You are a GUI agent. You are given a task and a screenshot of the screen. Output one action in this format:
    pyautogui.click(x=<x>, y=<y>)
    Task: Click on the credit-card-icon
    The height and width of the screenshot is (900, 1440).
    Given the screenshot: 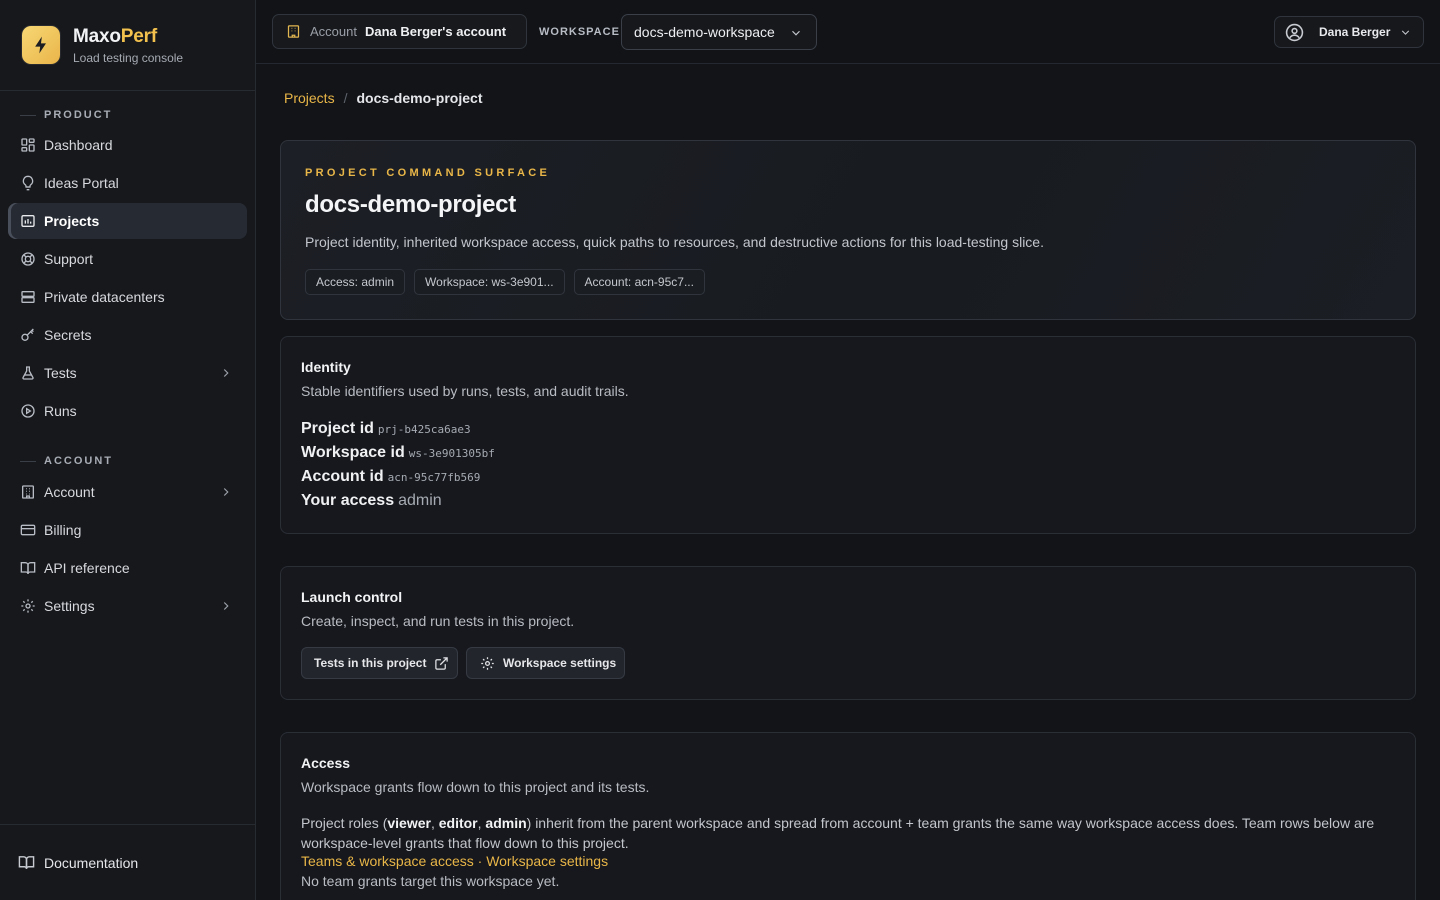 What is the action you would take?
    pyautogui.click(x=28, y=530)
    